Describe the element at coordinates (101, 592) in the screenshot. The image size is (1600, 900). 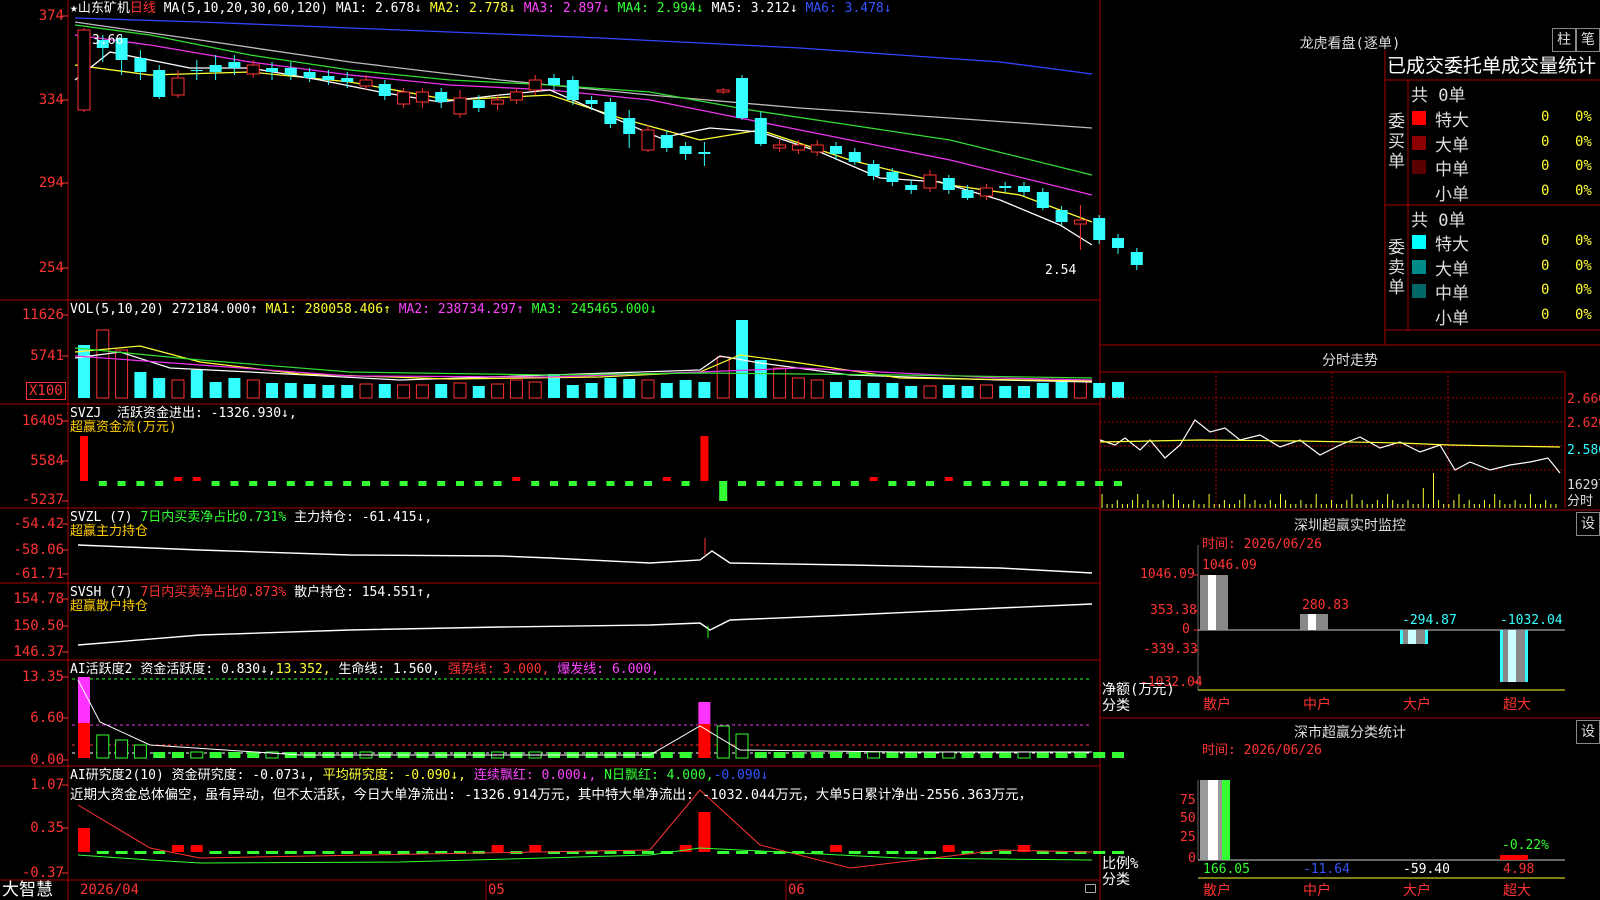
I see `svsh-title: SVSH (7)` at that location.